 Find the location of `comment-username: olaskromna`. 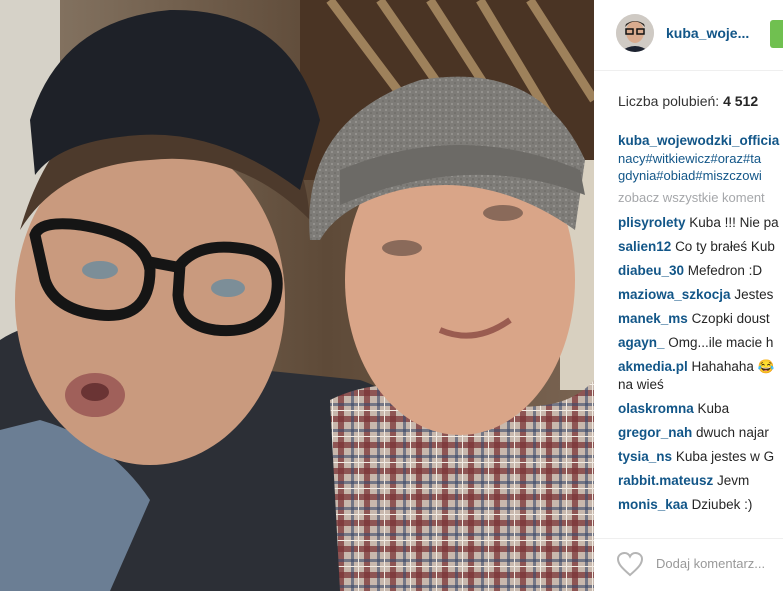

comment-username: olaskromna is located at coordinates (656, 408).